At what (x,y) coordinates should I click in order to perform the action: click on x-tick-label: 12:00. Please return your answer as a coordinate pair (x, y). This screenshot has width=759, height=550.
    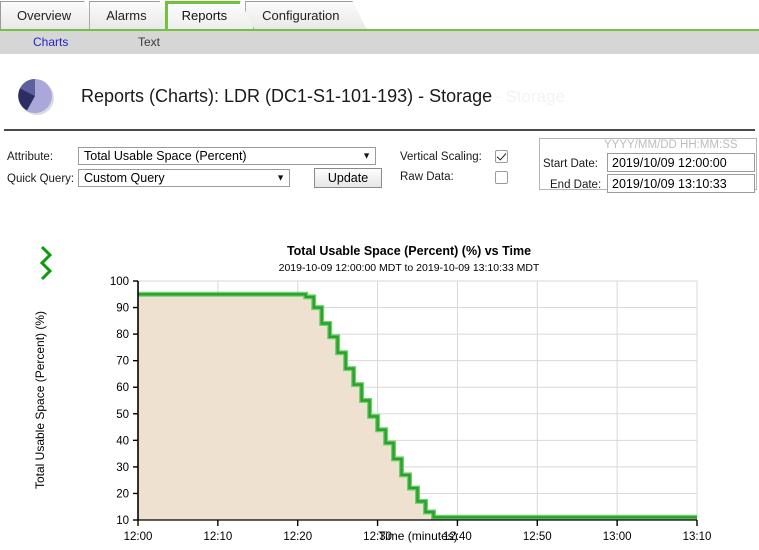
    Looking at the image, I should click on (138, 537).